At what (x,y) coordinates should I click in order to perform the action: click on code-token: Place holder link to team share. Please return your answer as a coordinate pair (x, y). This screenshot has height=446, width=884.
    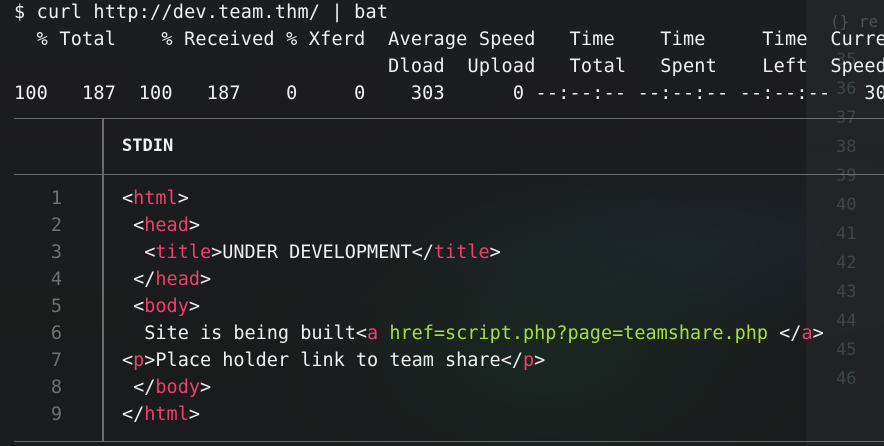
    Looking at the image, I should click on (328, 360).